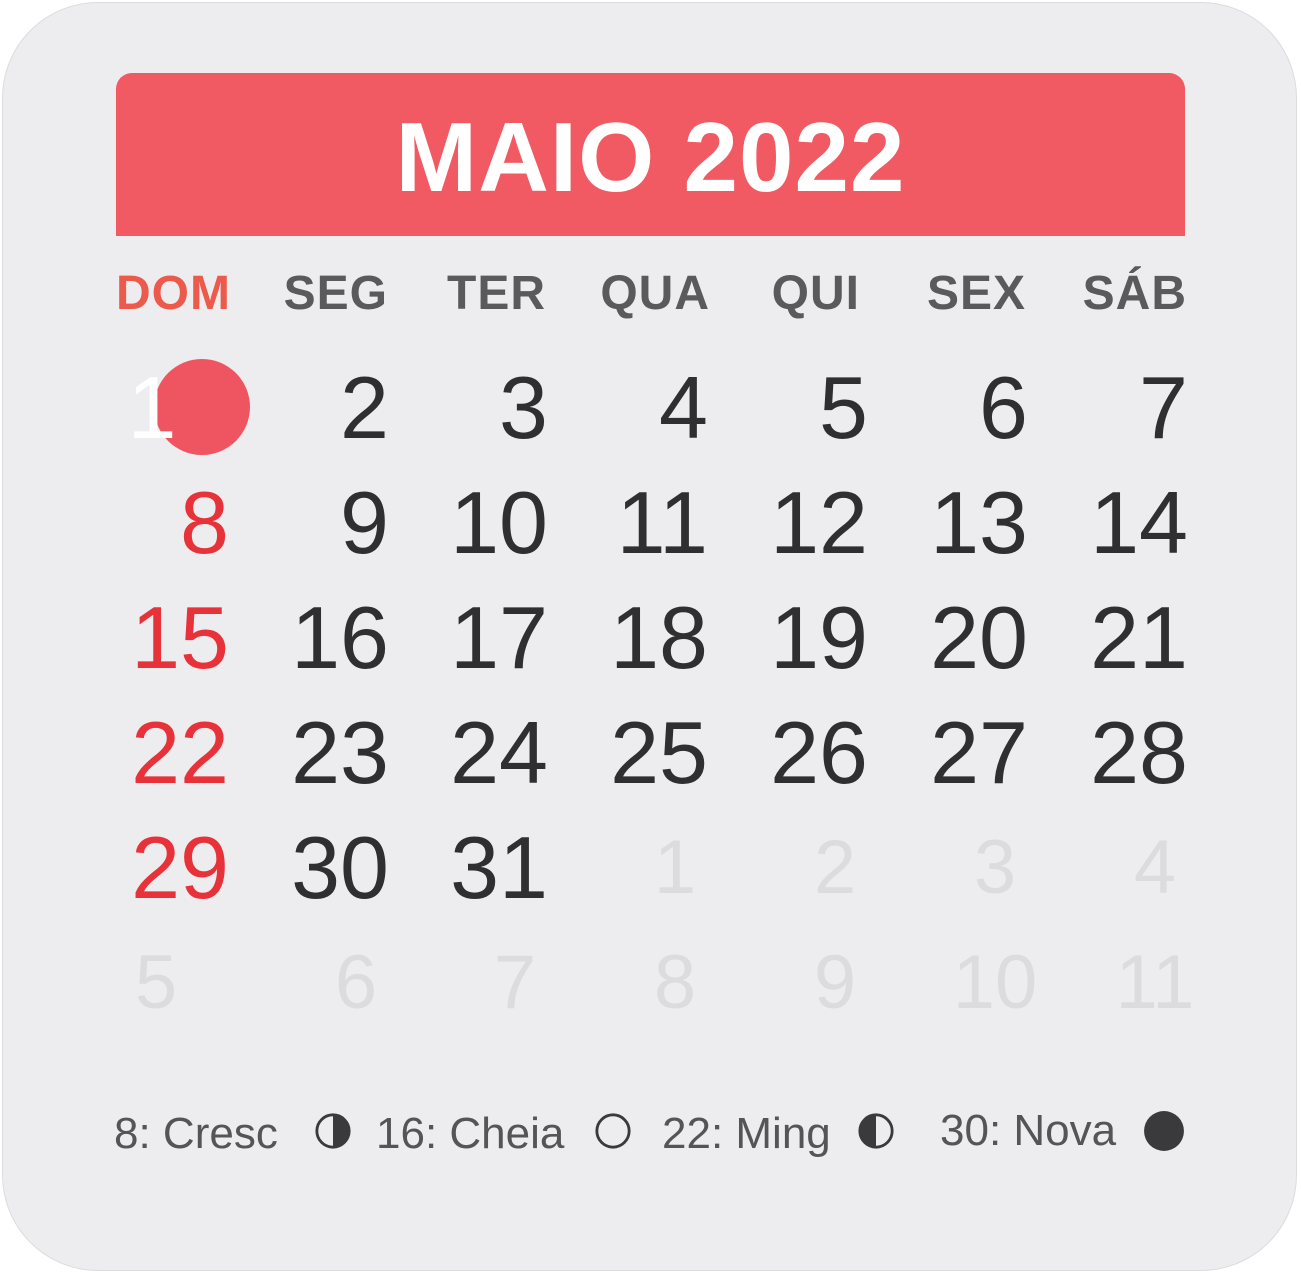 This screenshot has width=1301, height=1275. What do you see at coordinates (815, 293) in the screenshot?
I see `weekday-thu: QUI` at bounding box center [815, 293].